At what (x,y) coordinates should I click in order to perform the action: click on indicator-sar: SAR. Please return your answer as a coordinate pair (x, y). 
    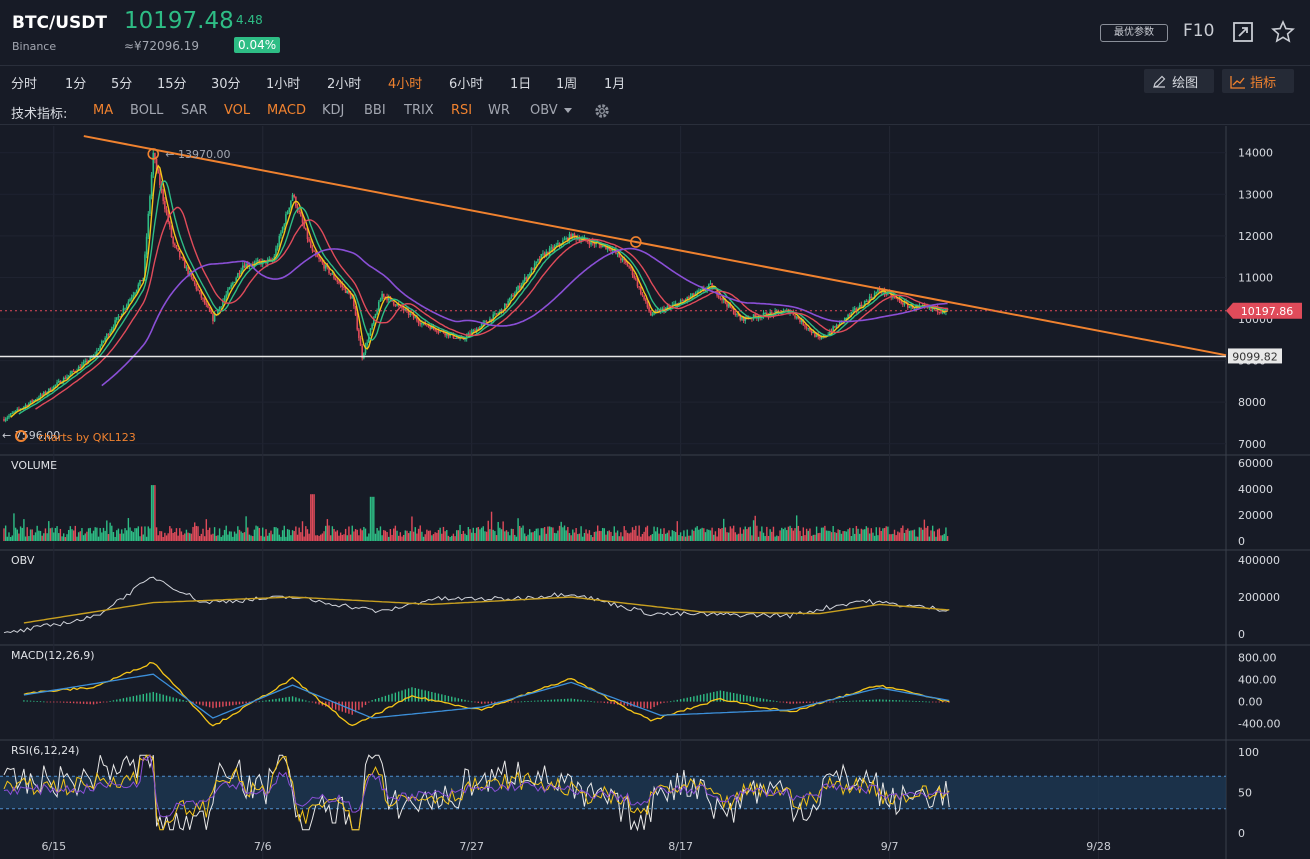
    Looking at the image, I should click on (194, 110).